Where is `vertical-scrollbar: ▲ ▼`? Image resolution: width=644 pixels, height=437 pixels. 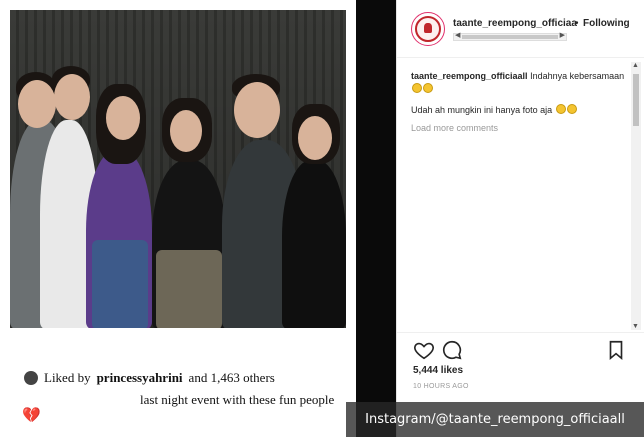
vertical-scrollbar: ▲ ▼ is located at coordinates (636, 196).